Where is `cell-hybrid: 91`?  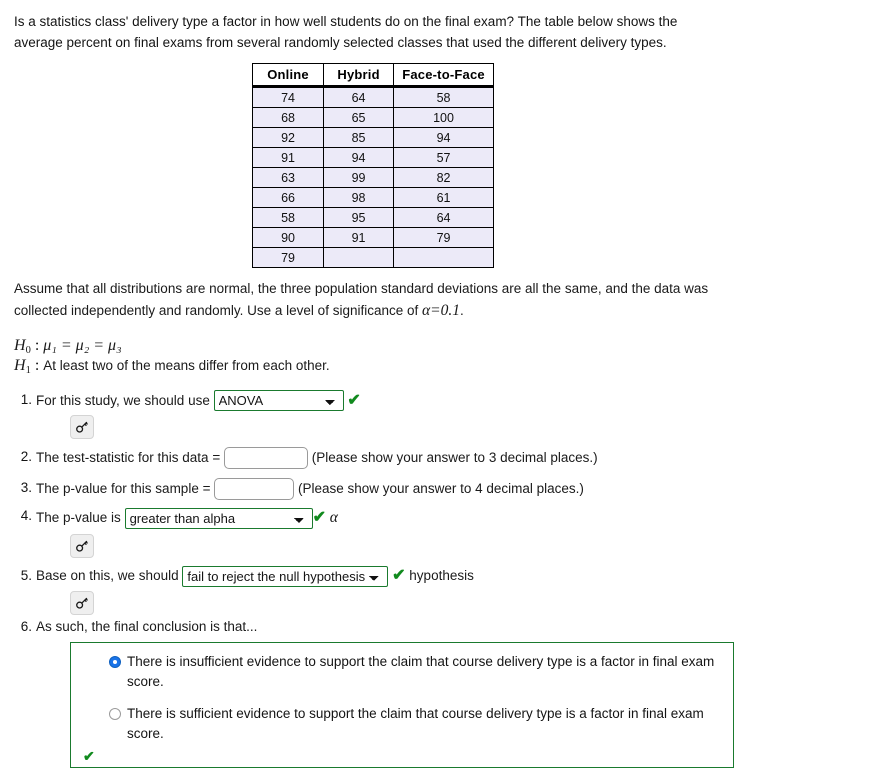
cell-hybrid: 91 is located at coordinates (359, 238).